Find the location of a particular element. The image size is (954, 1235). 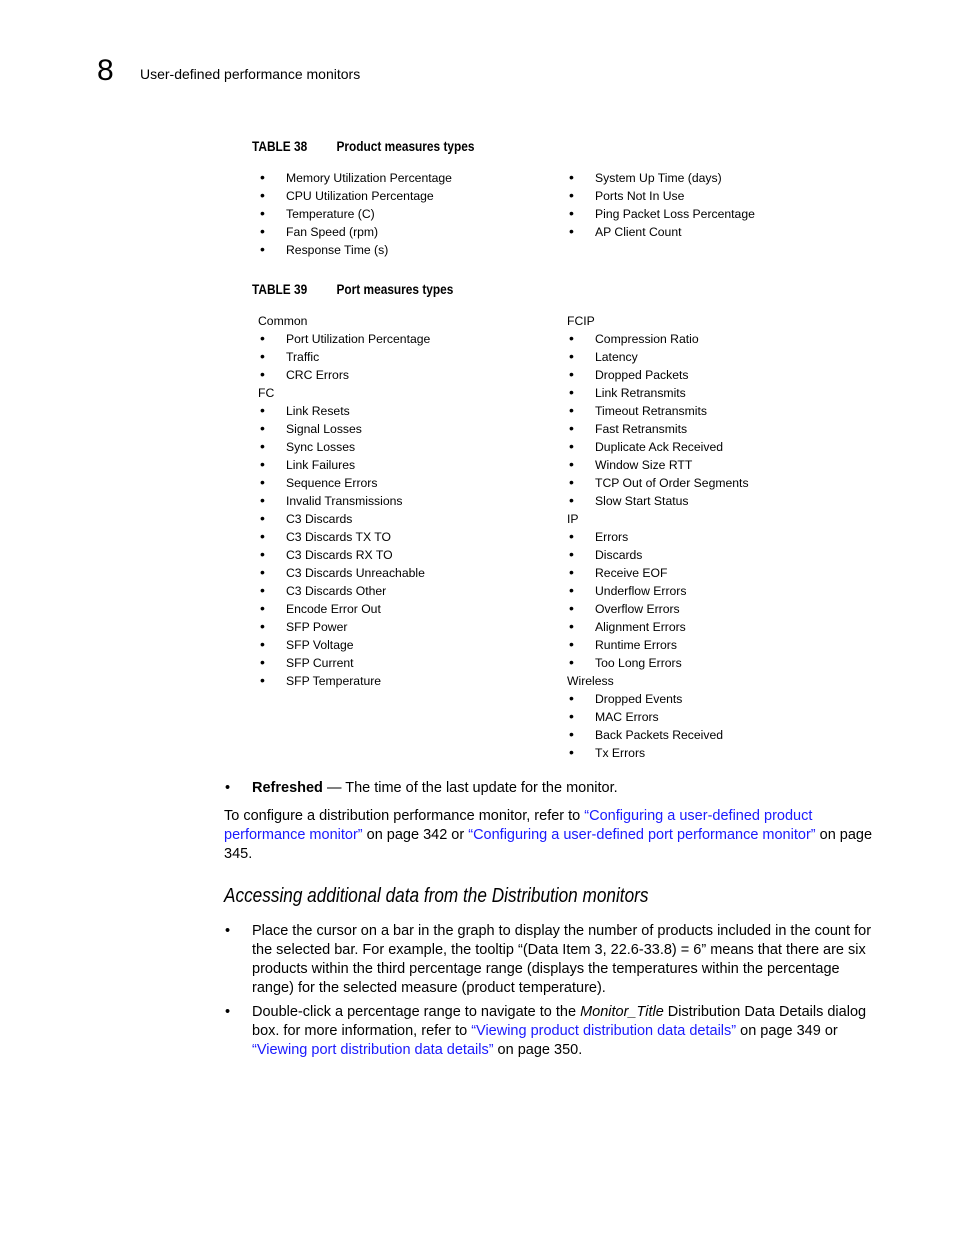

list-item-text: Signal Losses is located at coordinates (324, 429).